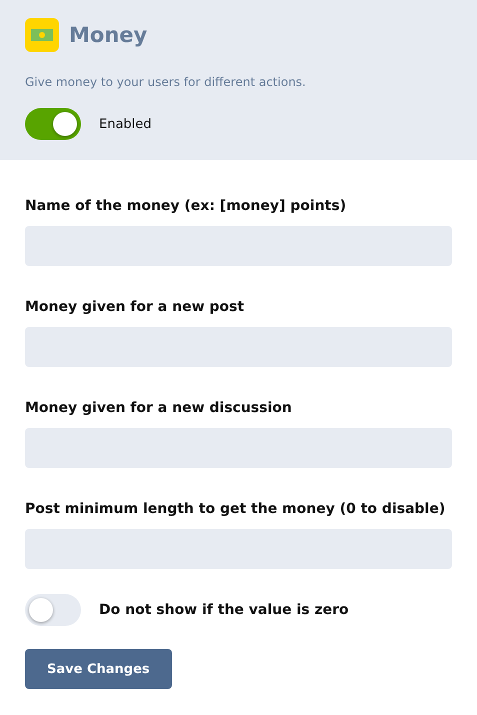 The width and height of the screenshot is (477, 715). What do you see at coordinates (135, 307) in the screenshot?
I see `field-label: Money given for a new post` at bounding box center [135, 307].